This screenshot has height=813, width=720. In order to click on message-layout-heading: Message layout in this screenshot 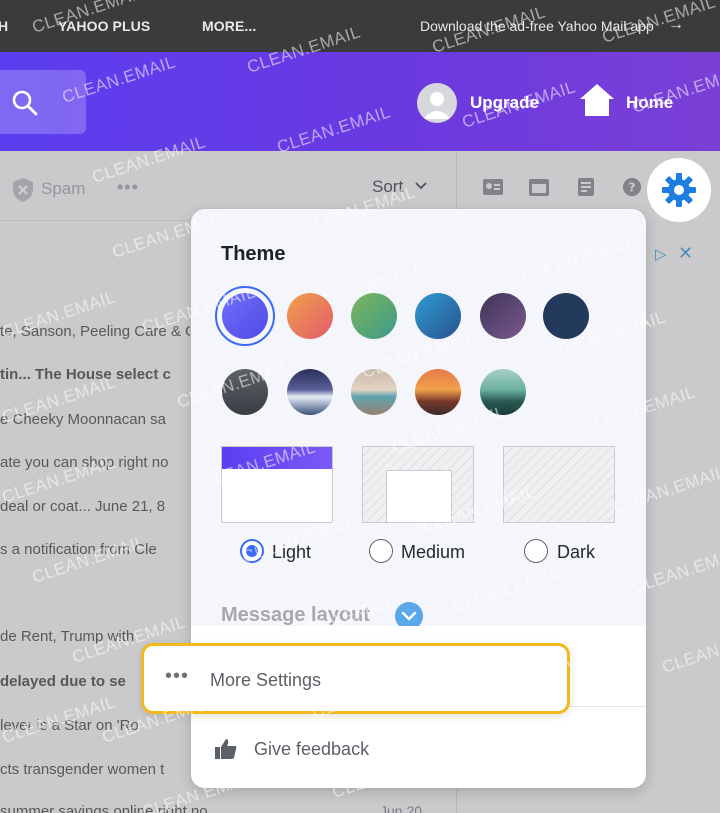, I will do `click(295, 615)`.